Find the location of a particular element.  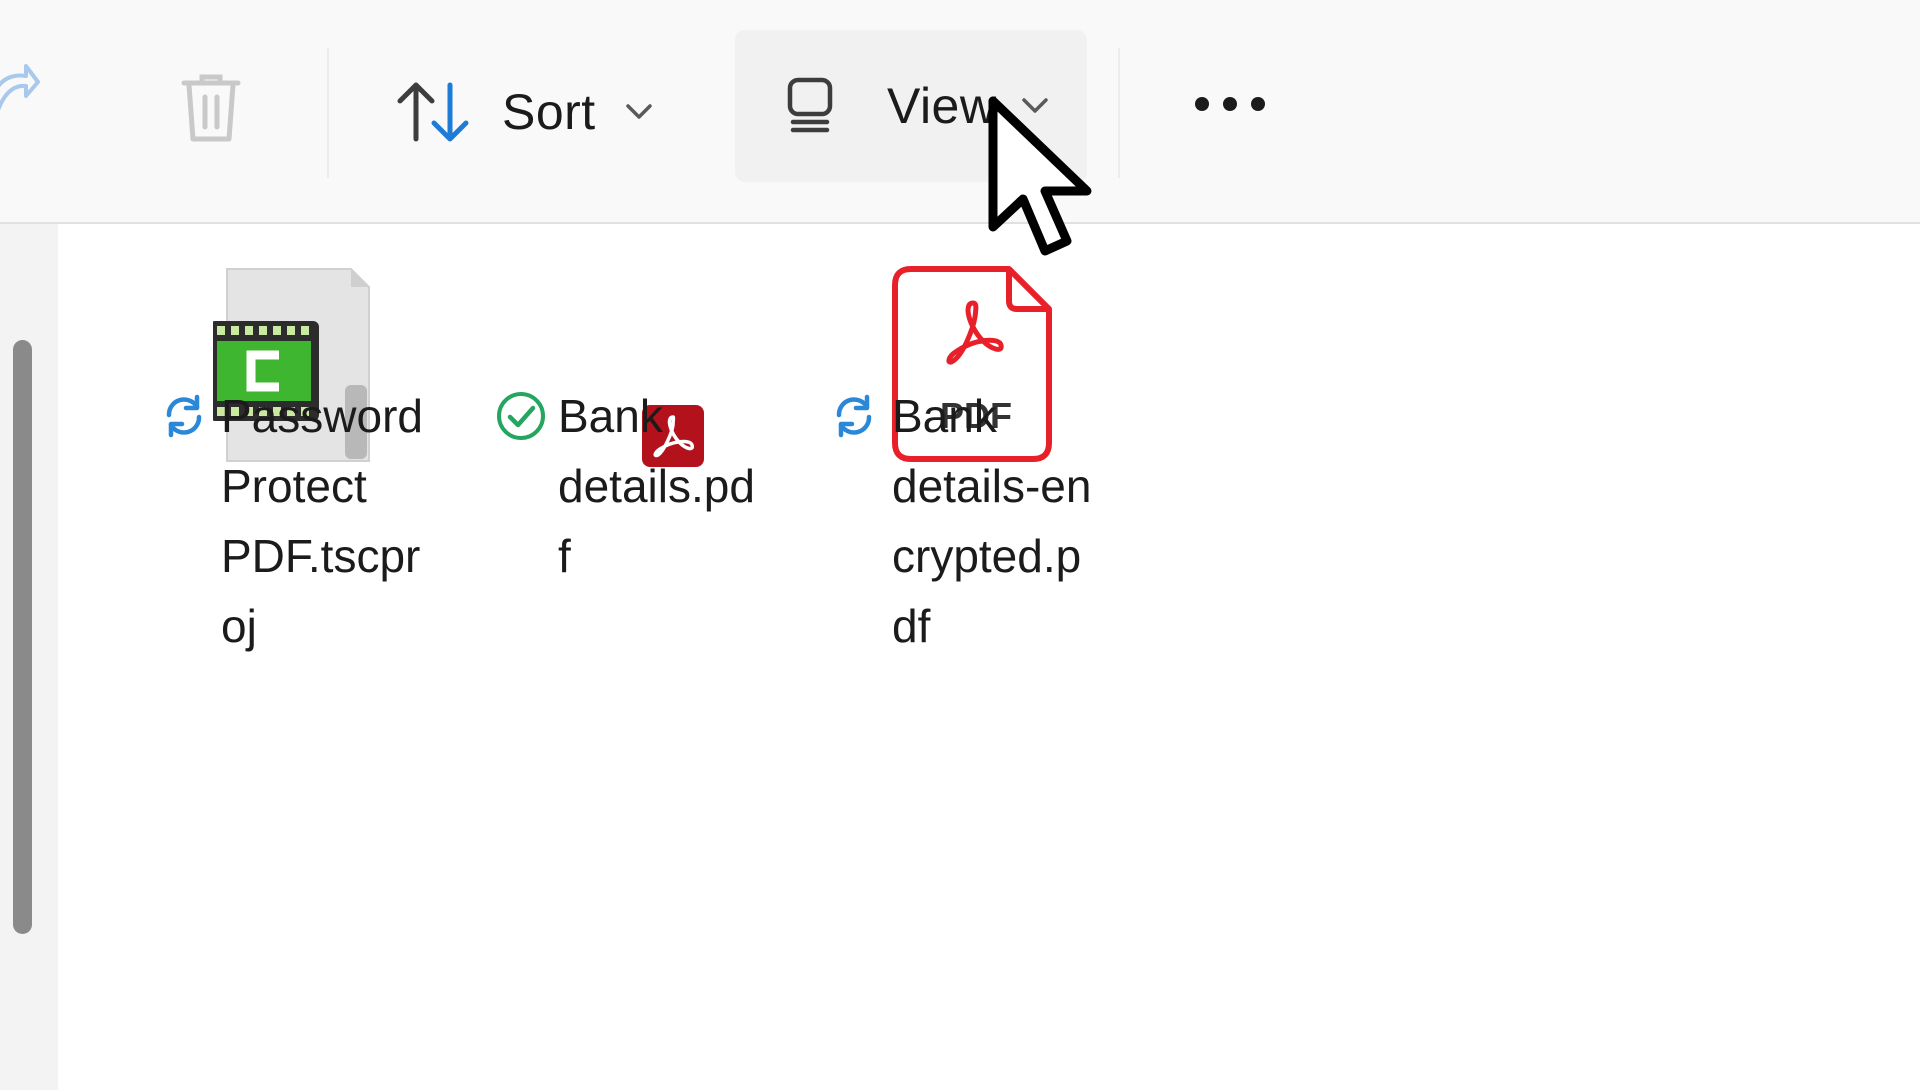

file-item: Bank details.pd f is located at coordinates (635, 475).